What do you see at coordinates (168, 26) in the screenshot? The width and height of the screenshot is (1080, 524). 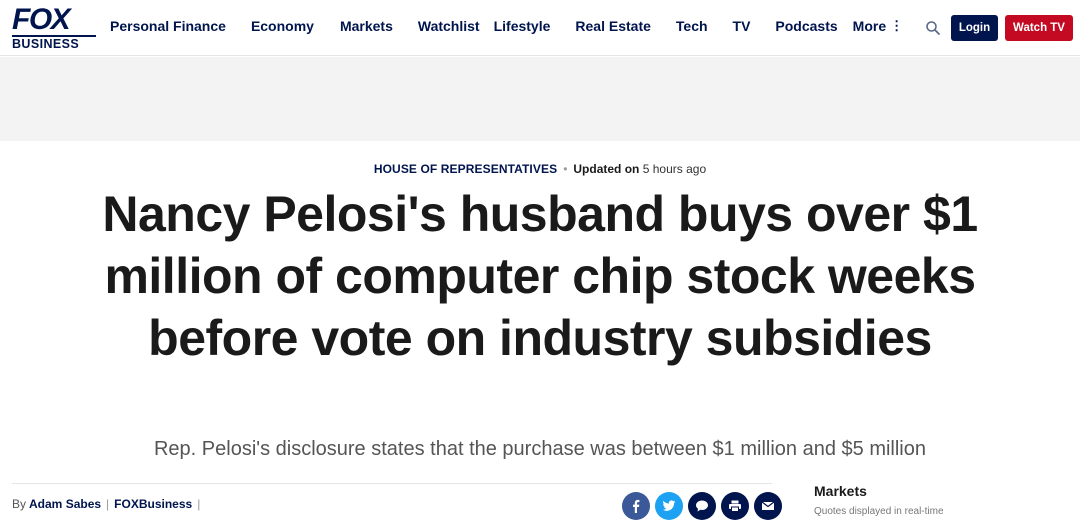 I see `nav-item-personal-finance: Personal Finance` at bounding box center [168, 26].